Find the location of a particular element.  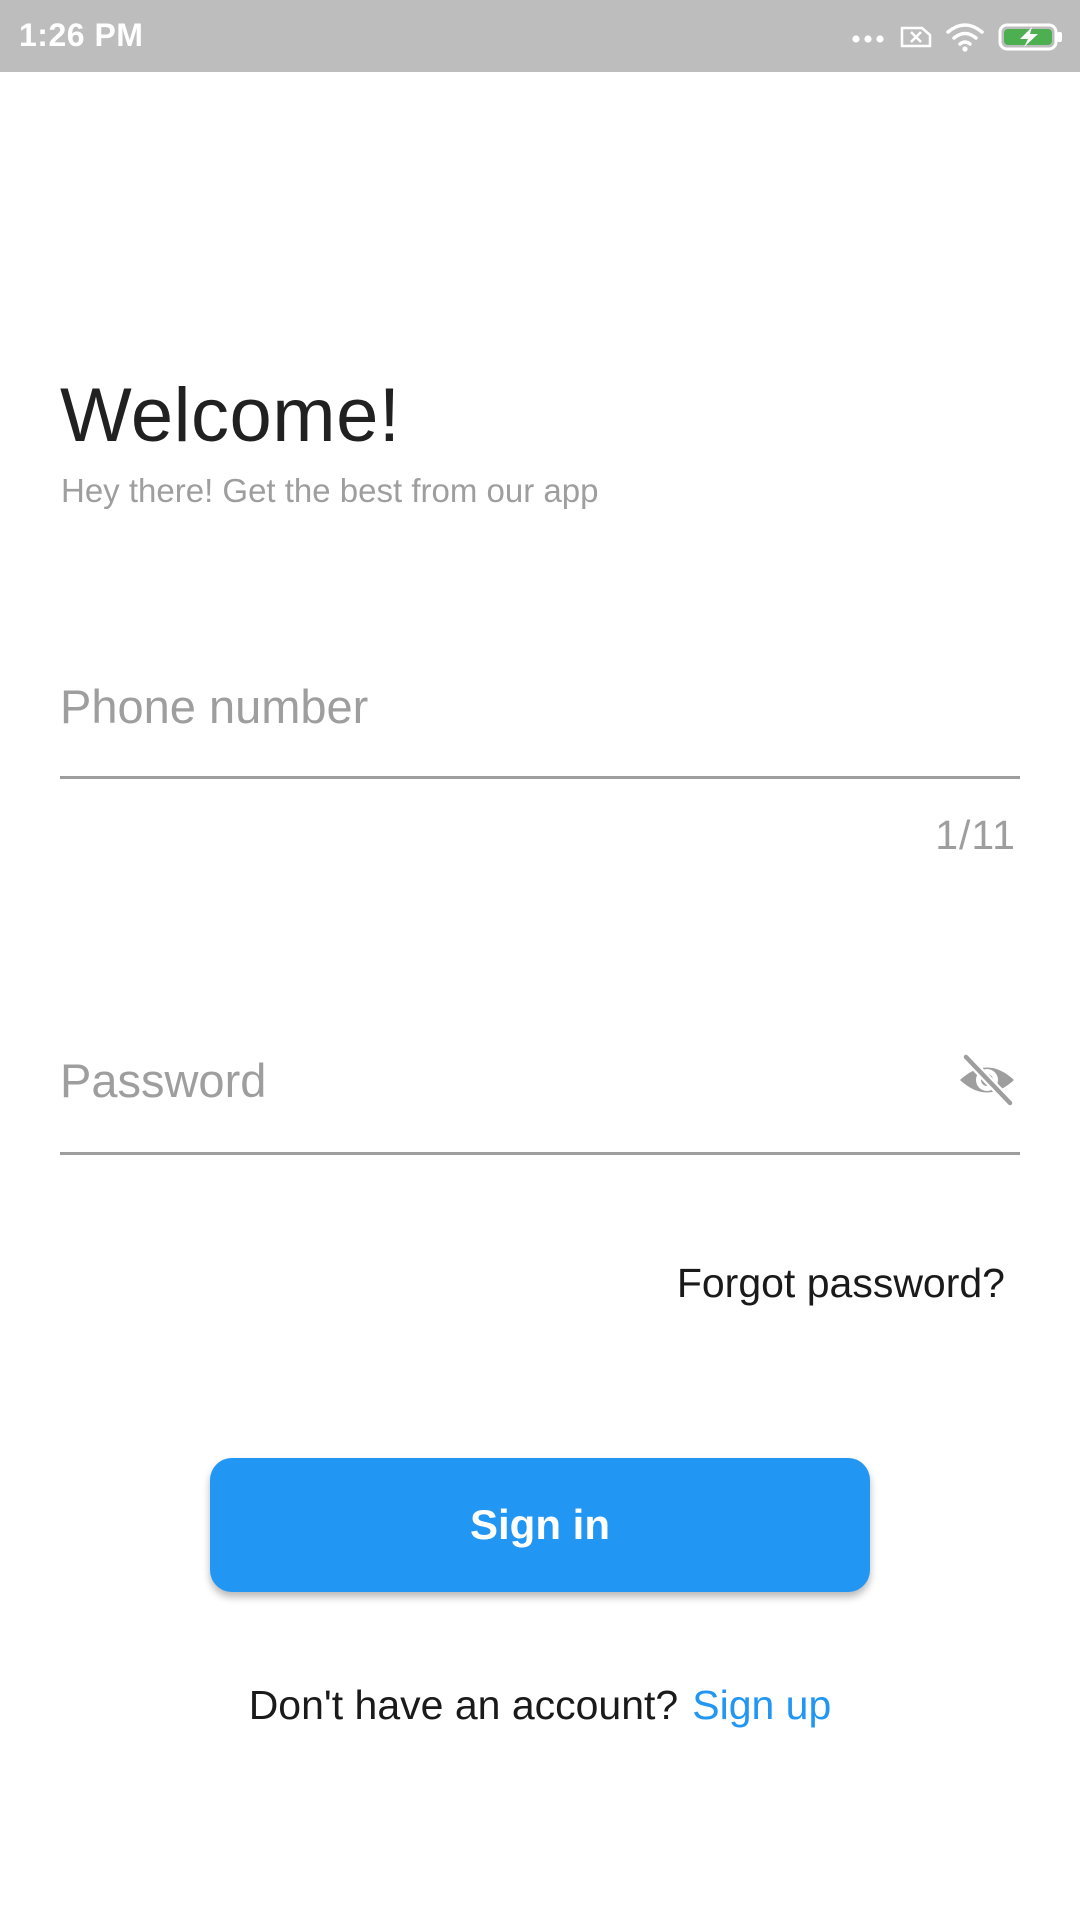

eye-off-icon is located at coordinates (987, 1080).